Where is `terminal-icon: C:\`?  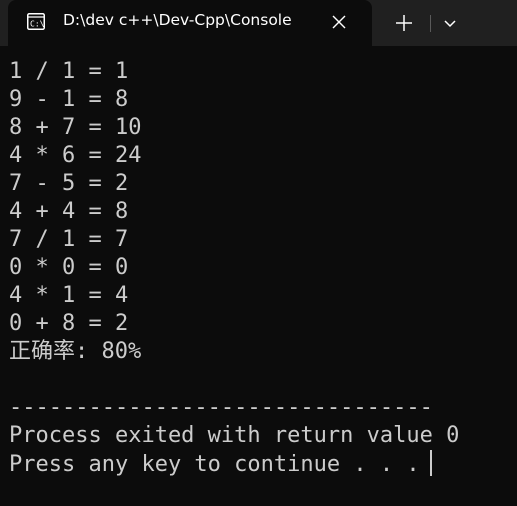
terminal-icon: C:\ is located at coordinates (36, 21).